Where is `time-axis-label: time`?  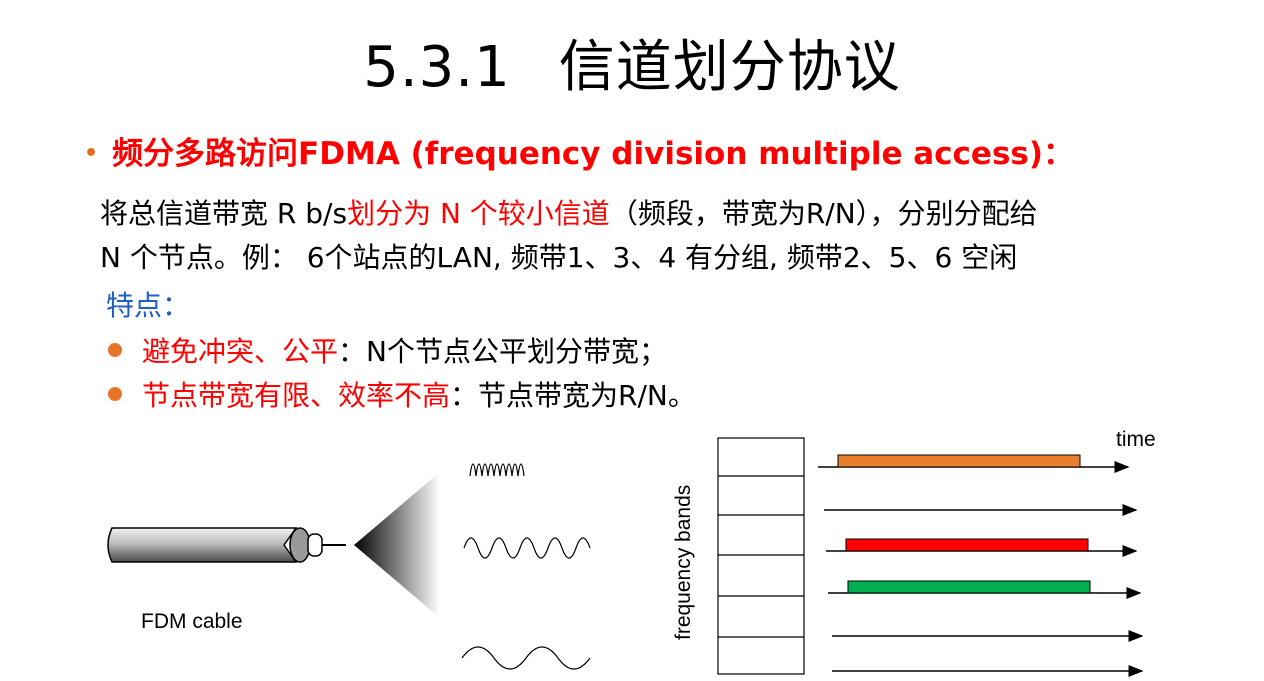
time-axis-label: time is located at coordinates (1136, 439).